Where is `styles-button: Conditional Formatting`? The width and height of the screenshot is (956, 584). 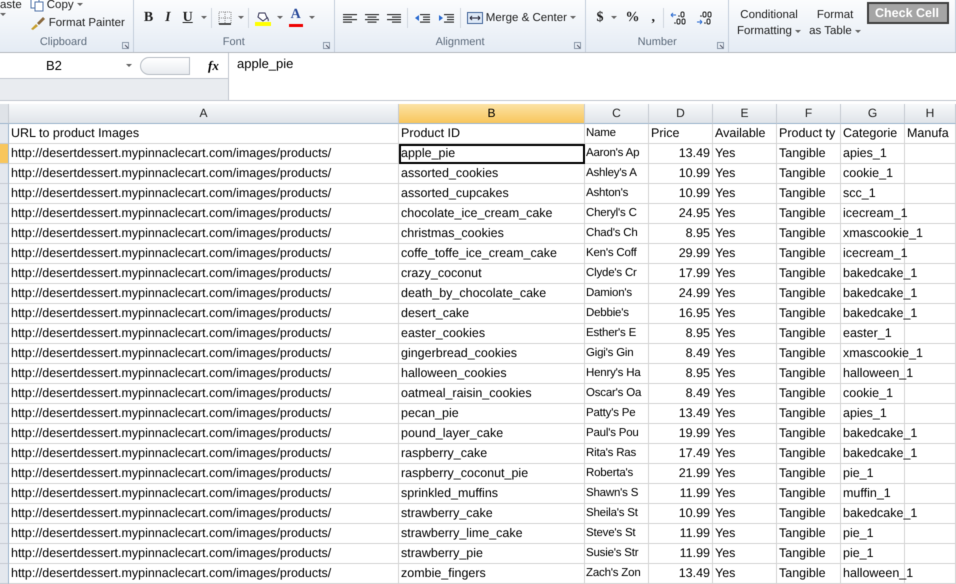
styles-button: Conditional Formatting is located at coordinates (769, 23).